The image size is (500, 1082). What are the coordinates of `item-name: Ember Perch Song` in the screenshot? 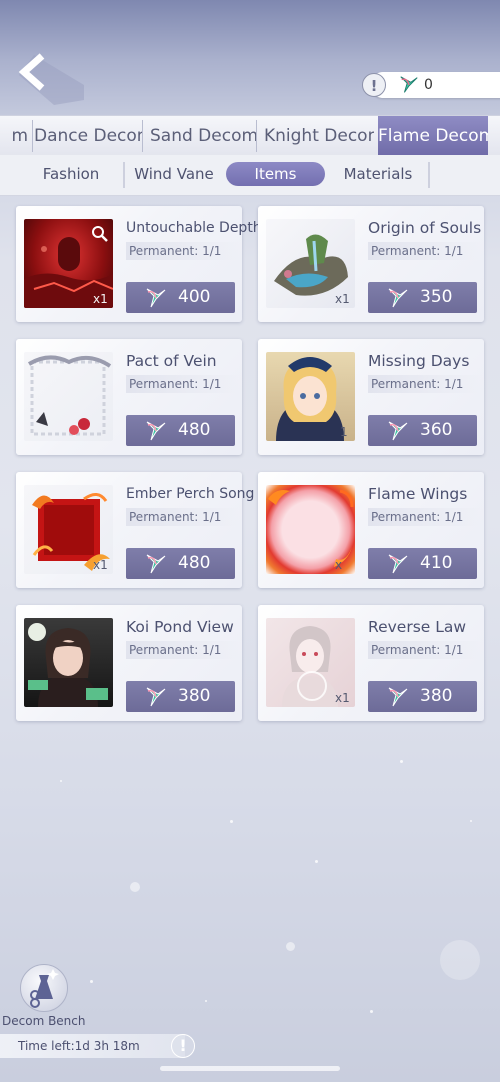 It's located at (190, 494).